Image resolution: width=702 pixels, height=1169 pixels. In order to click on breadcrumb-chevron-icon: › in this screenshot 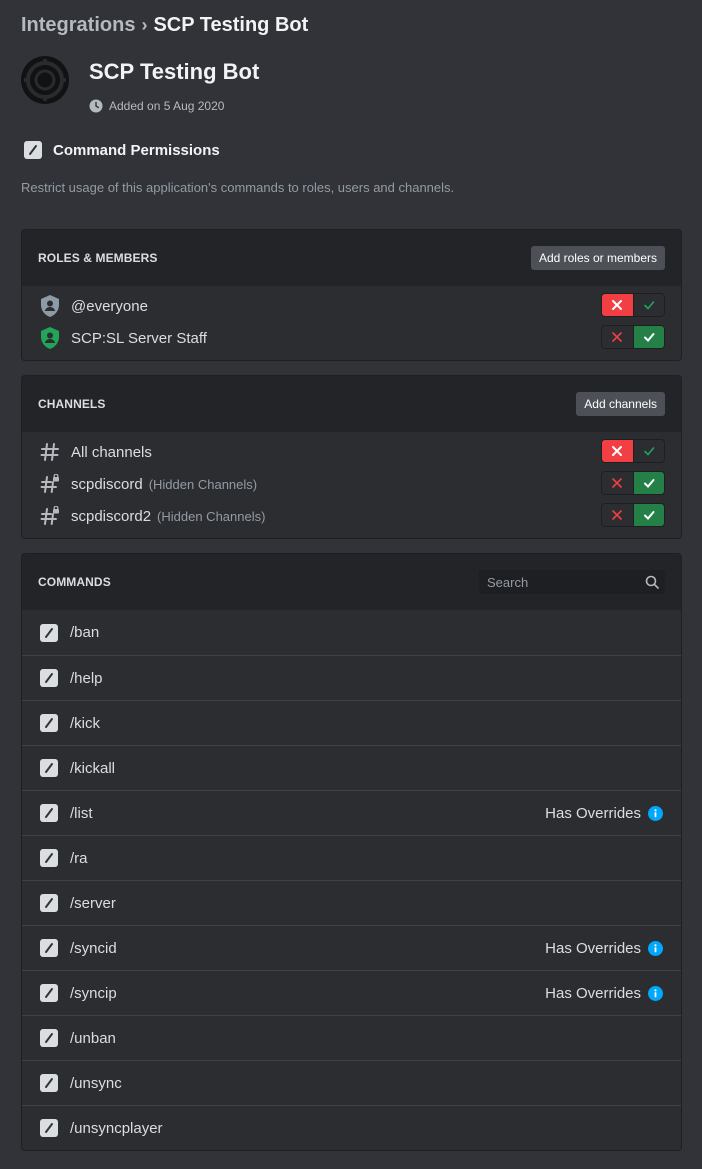, I will do `click(144, 25)`.